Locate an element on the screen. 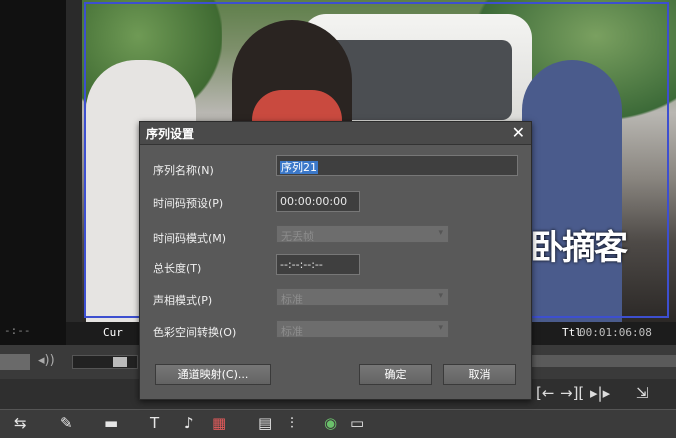 This screenshot has height=438, width=676. color-space-select: 标准 ▾ is located at coordinates (362, 329).